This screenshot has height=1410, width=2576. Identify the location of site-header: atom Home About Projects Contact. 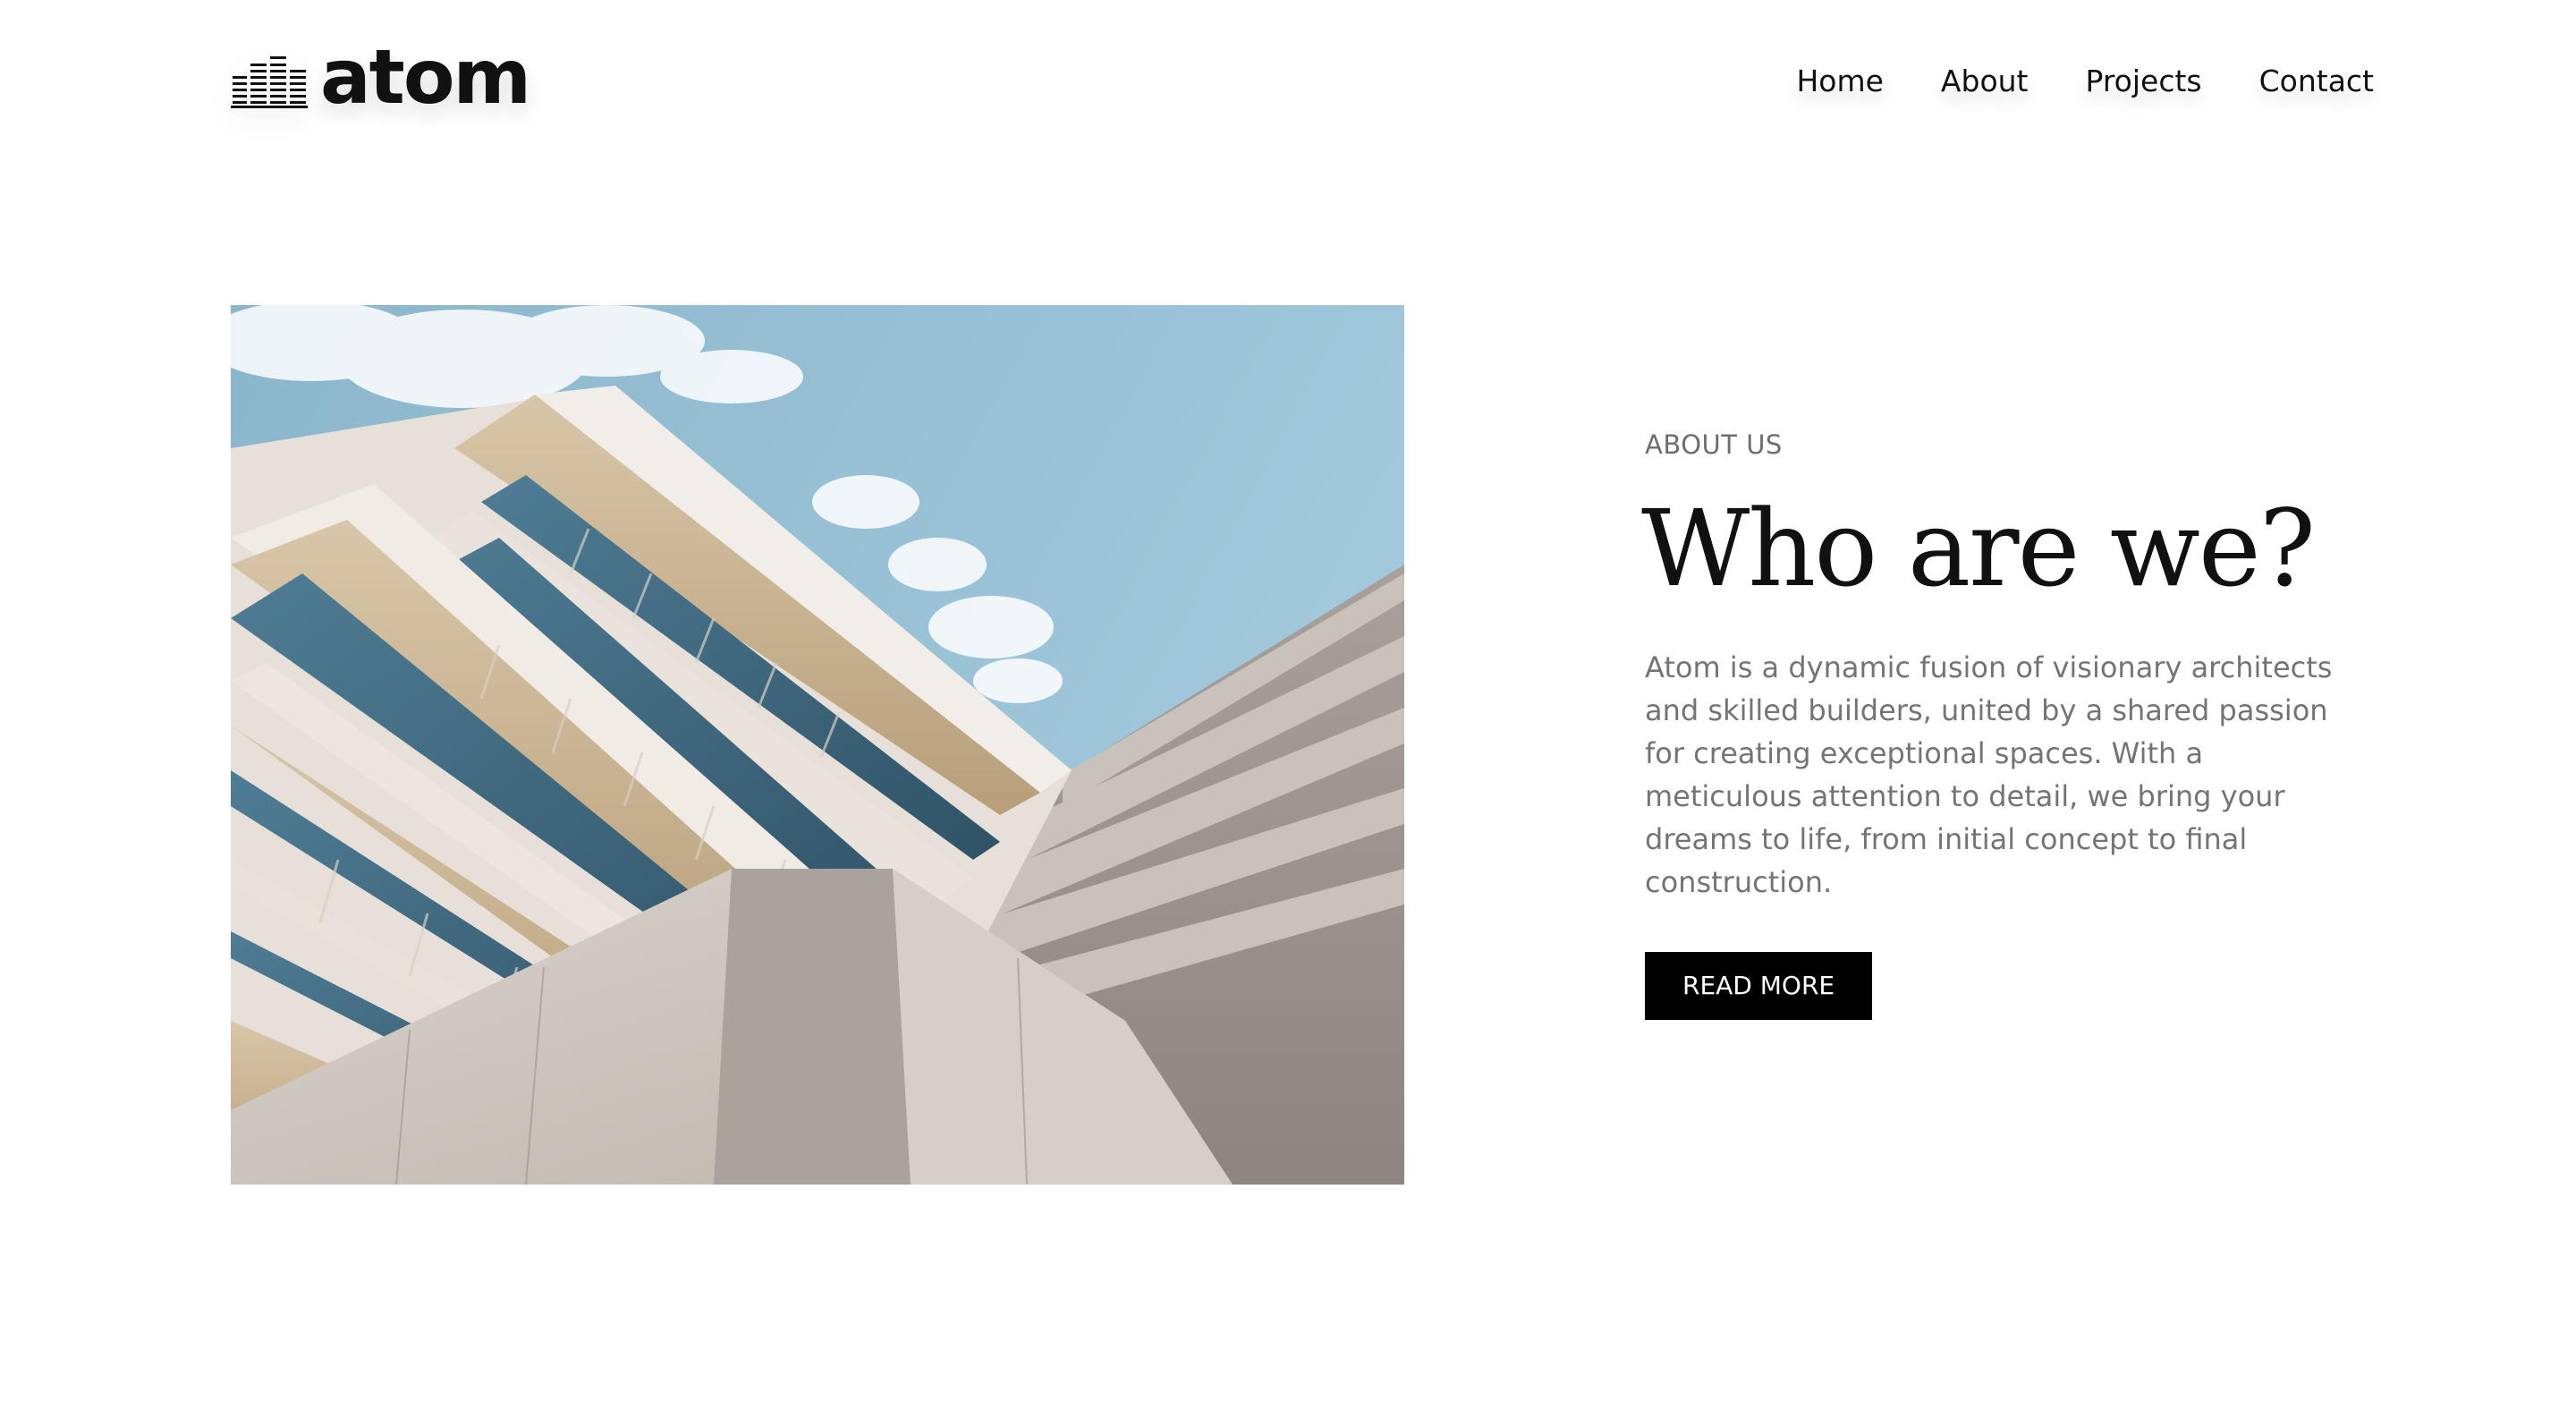
(1302, 81).